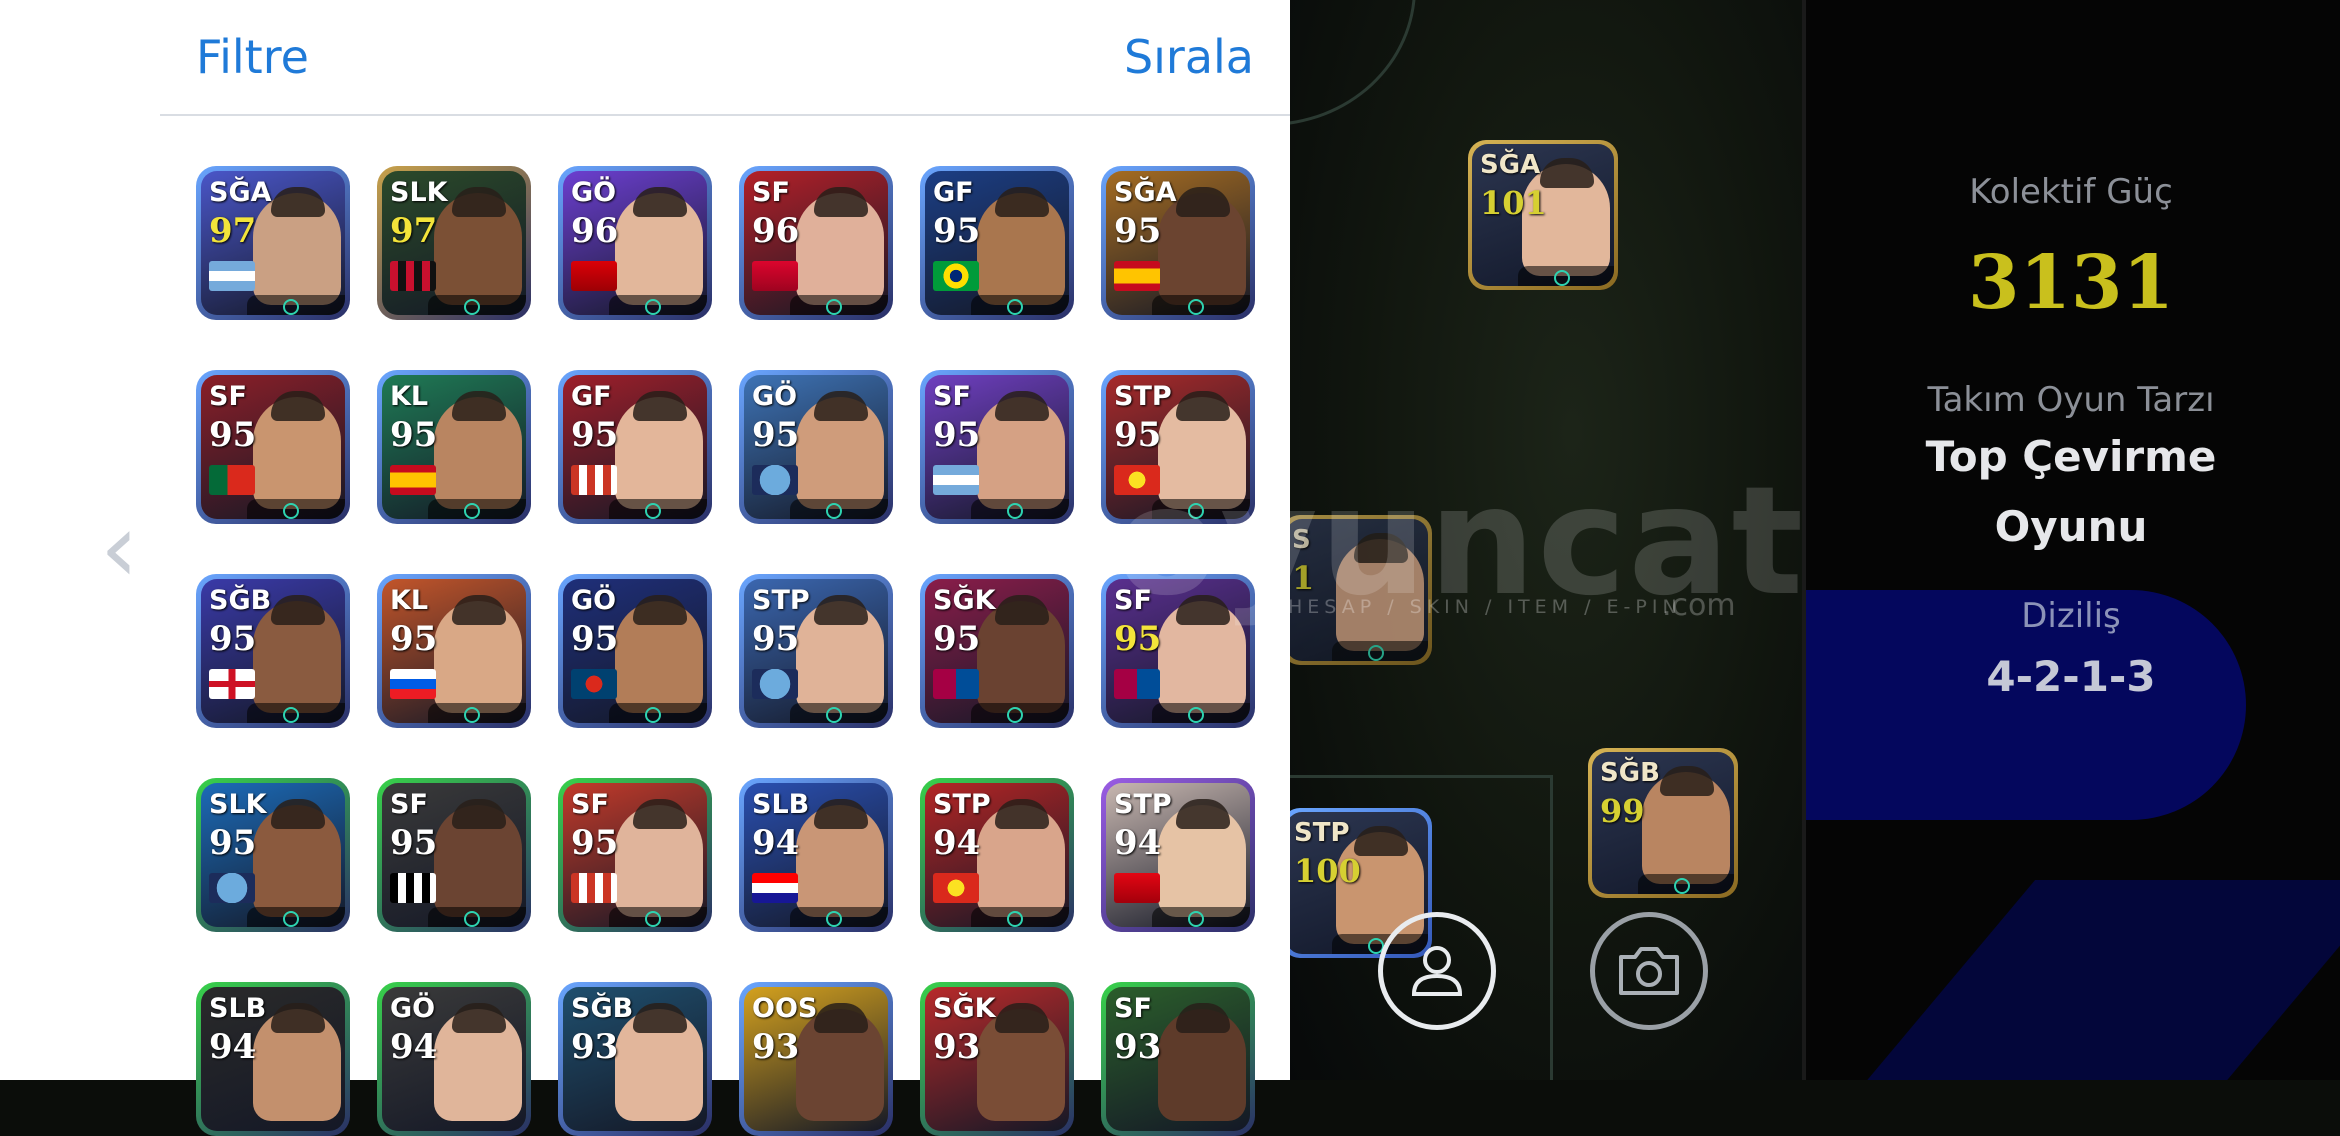 The height and width of the screenshot is (1136, 2340). I want to click on player-card-body: STP 94, so click(997, 855).